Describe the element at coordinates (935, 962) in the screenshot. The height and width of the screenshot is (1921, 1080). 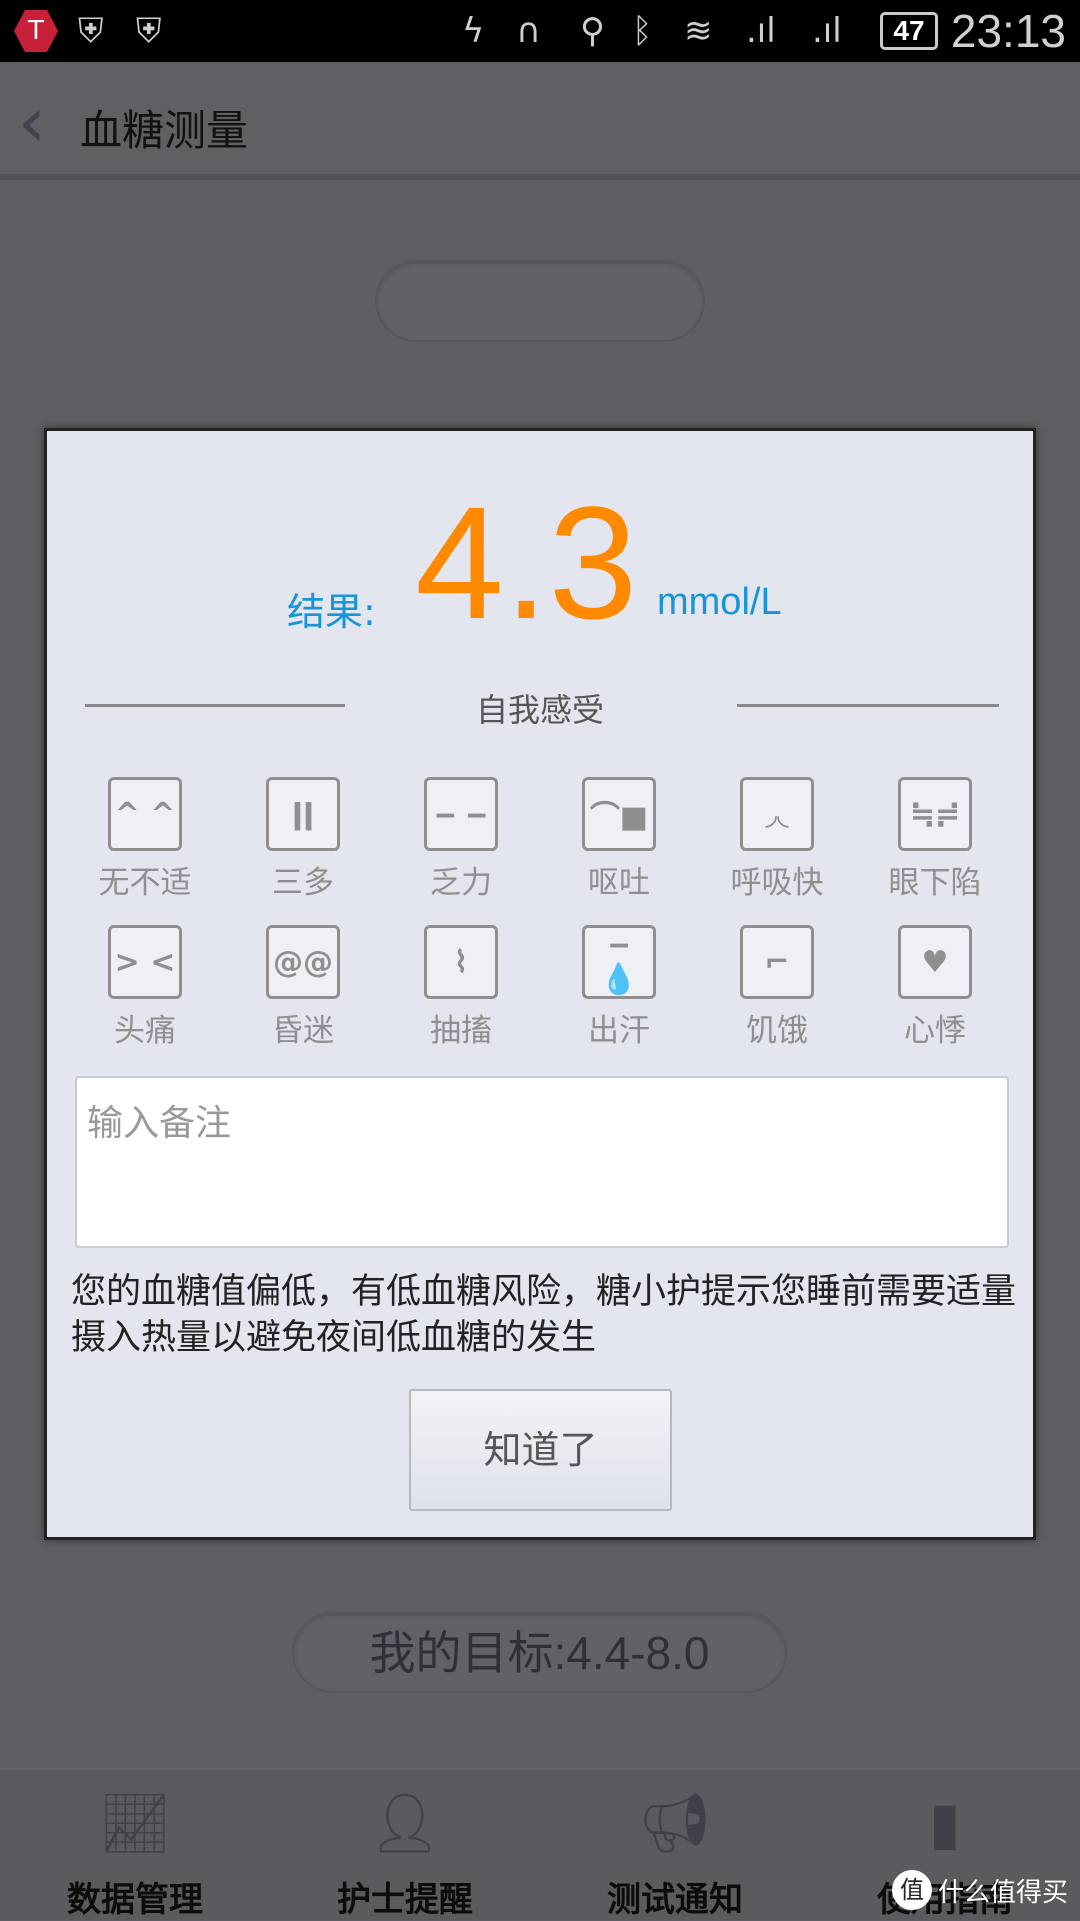
I see `symptom-face-icon: ♥` at that location.